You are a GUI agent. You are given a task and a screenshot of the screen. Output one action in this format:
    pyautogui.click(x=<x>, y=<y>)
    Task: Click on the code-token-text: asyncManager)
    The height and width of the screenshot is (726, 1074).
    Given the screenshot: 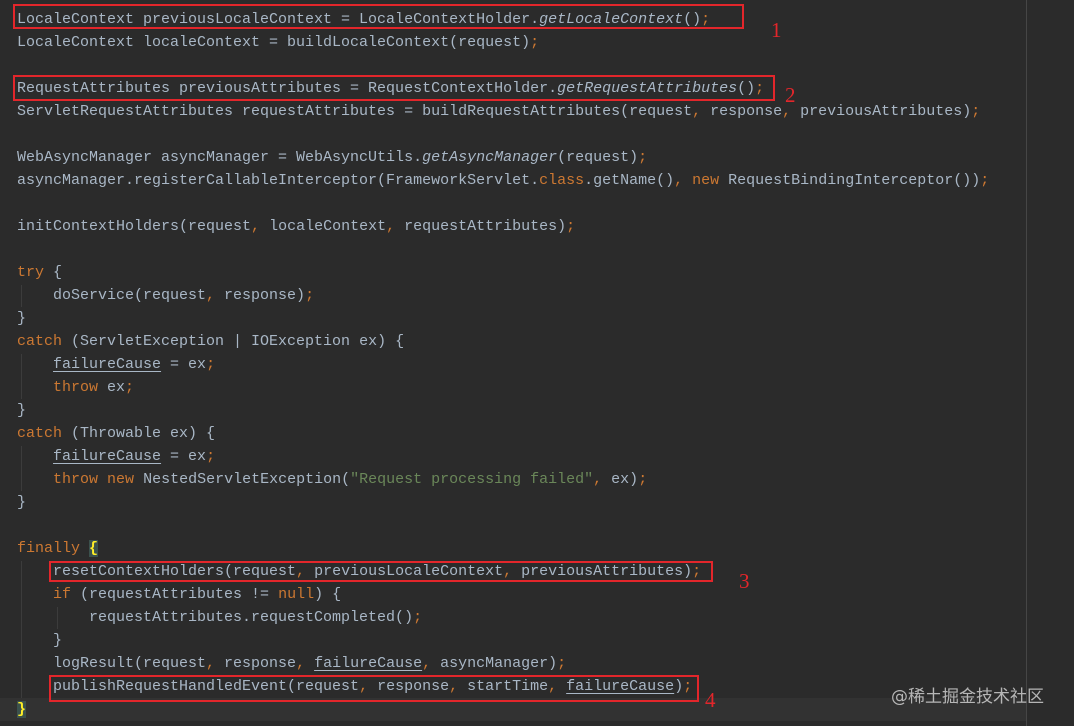 What is the action you would take?
    pyautogui.click(x=494, y=663)
    